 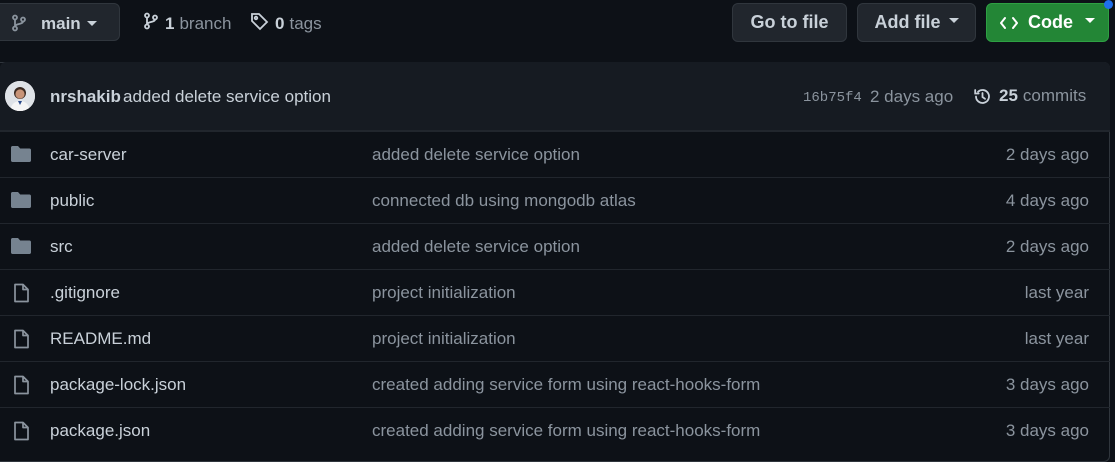 I want to click on tag-word: tags, so click(x=305, y=23).